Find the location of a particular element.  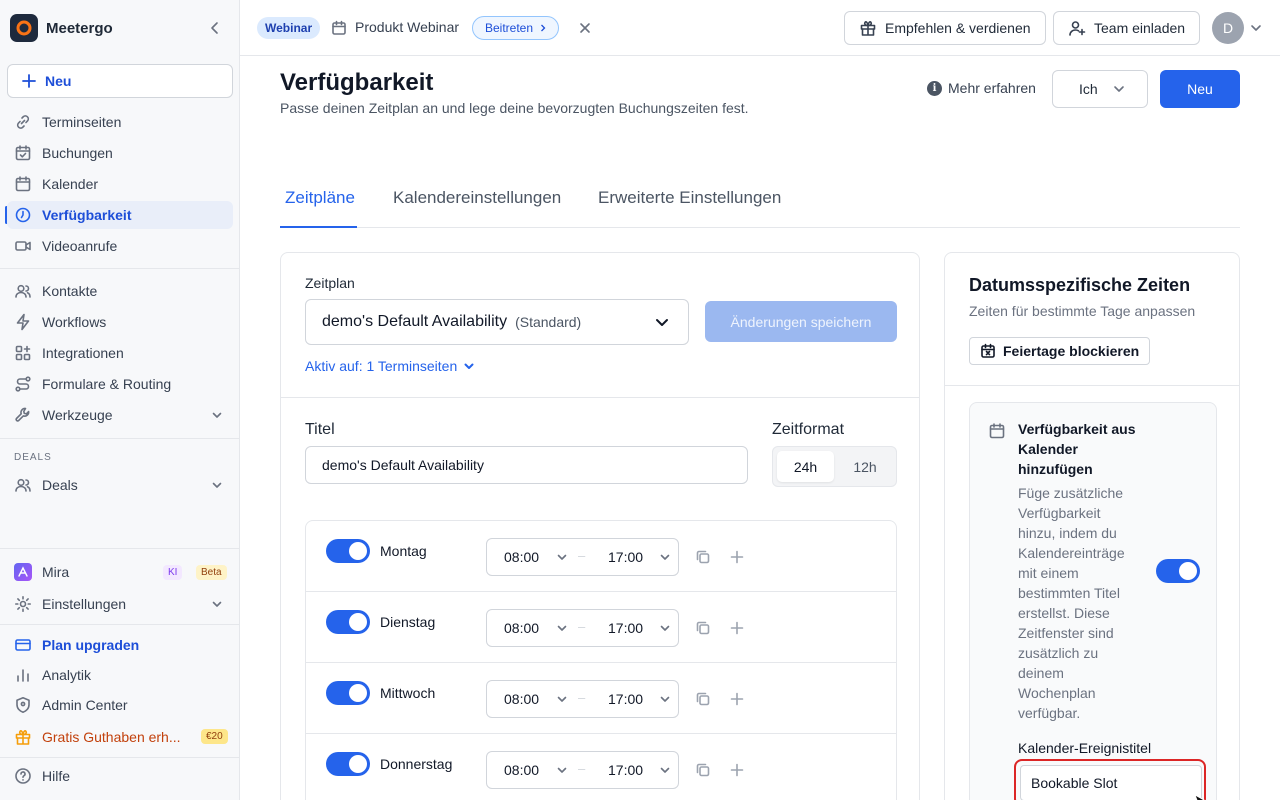

format-12h-option: 12h is located at coordinates (865, 466).